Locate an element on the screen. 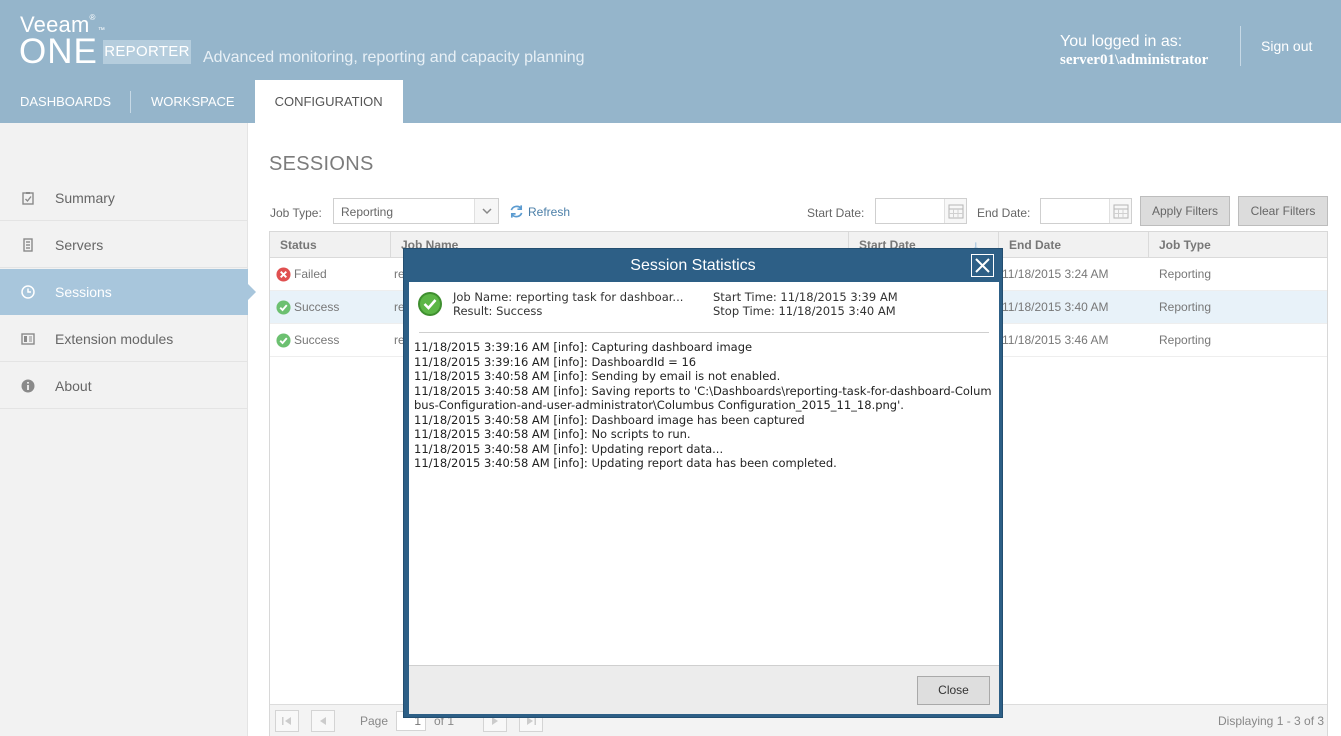 The width and height of the screenshot is (1341, 736). main-nav: DASHBOARDS WORKSPACE CONFIGURATION is located at coordinates (201, 101).